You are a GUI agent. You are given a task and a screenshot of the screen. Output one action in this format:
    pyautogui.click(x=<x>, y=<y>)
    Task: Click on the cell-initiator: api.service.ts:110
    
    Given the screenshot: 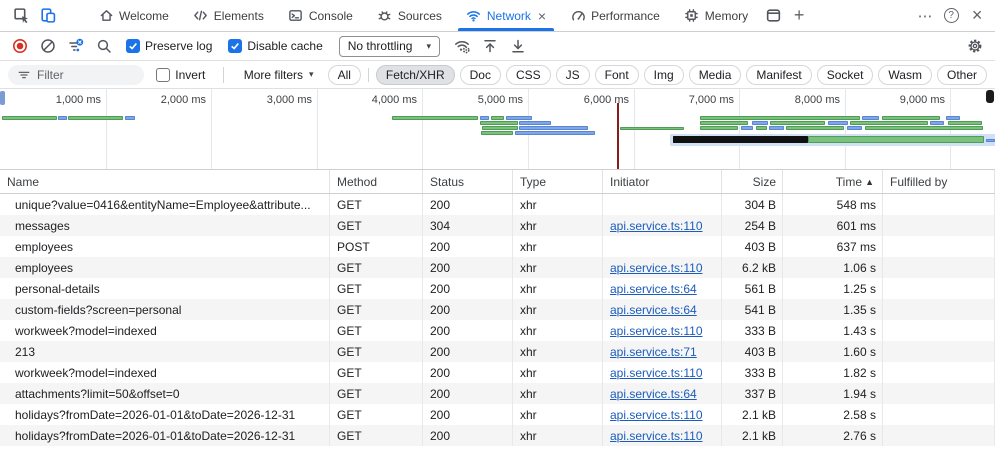 What is the action you would take?
    pyautogui.click(x=662, y=267)
    